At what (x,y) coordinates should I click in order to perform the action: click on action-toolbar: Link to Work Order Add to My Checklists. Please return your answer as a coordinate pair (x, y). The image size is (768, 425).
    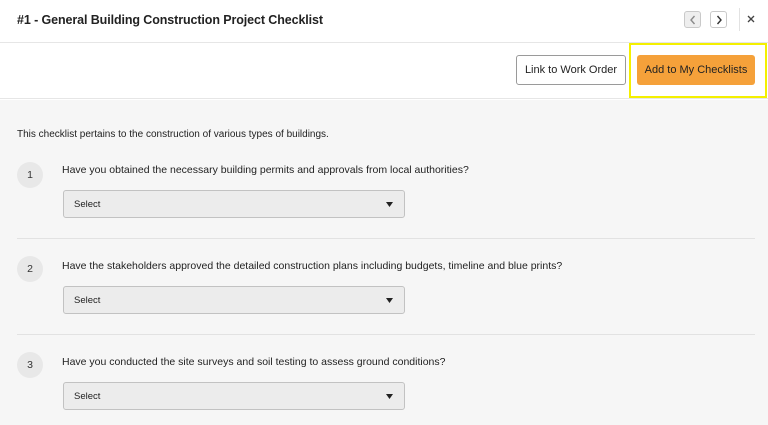
    Looking at the image, I should click on (384, 71).